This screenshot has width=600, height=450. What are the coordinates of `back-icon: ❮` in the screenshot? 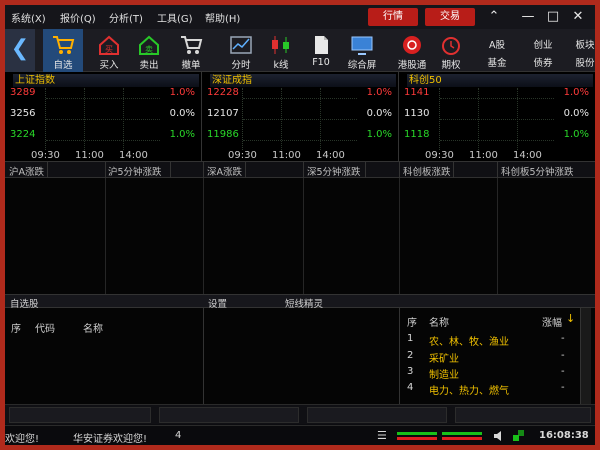 It's located at (20, 50).